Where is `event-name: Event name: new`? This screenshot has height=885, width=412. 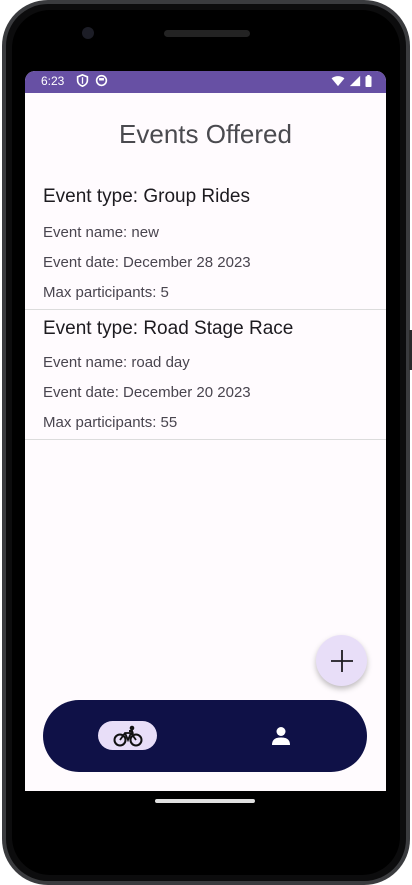 event-name: Event name: new is located at coordinates (101, 232).